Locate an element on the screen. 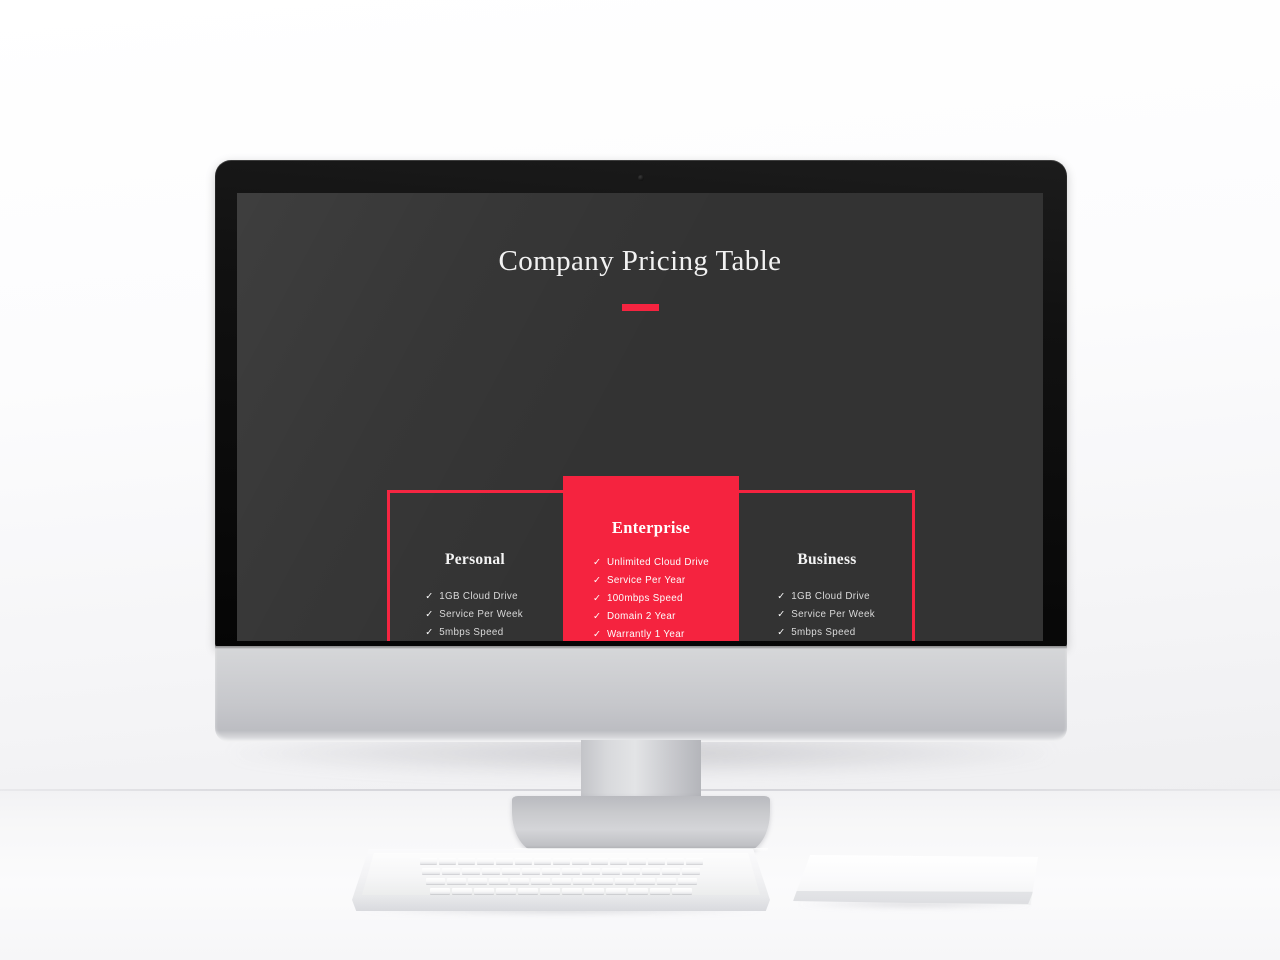 The height and width of the screenshot is (960, 1280). list-item: ✓ Warrantly 1 Year is located at coordinates (651, 633).